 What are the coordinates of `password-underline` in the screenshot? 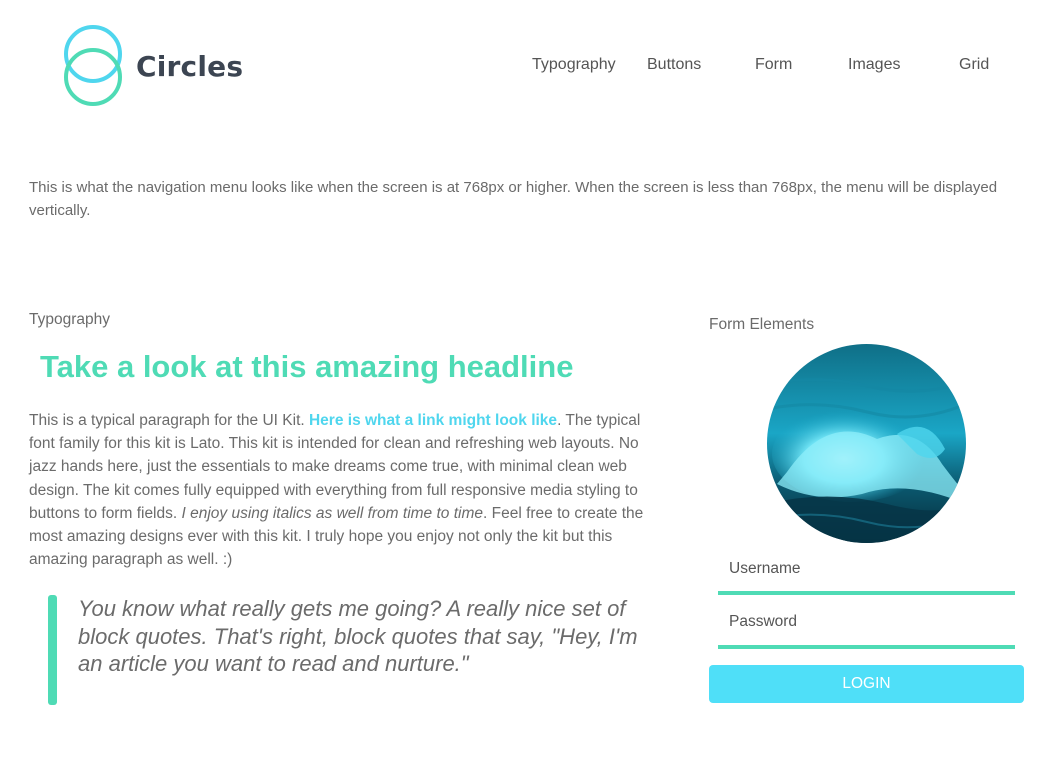 It's located at (866, 647).